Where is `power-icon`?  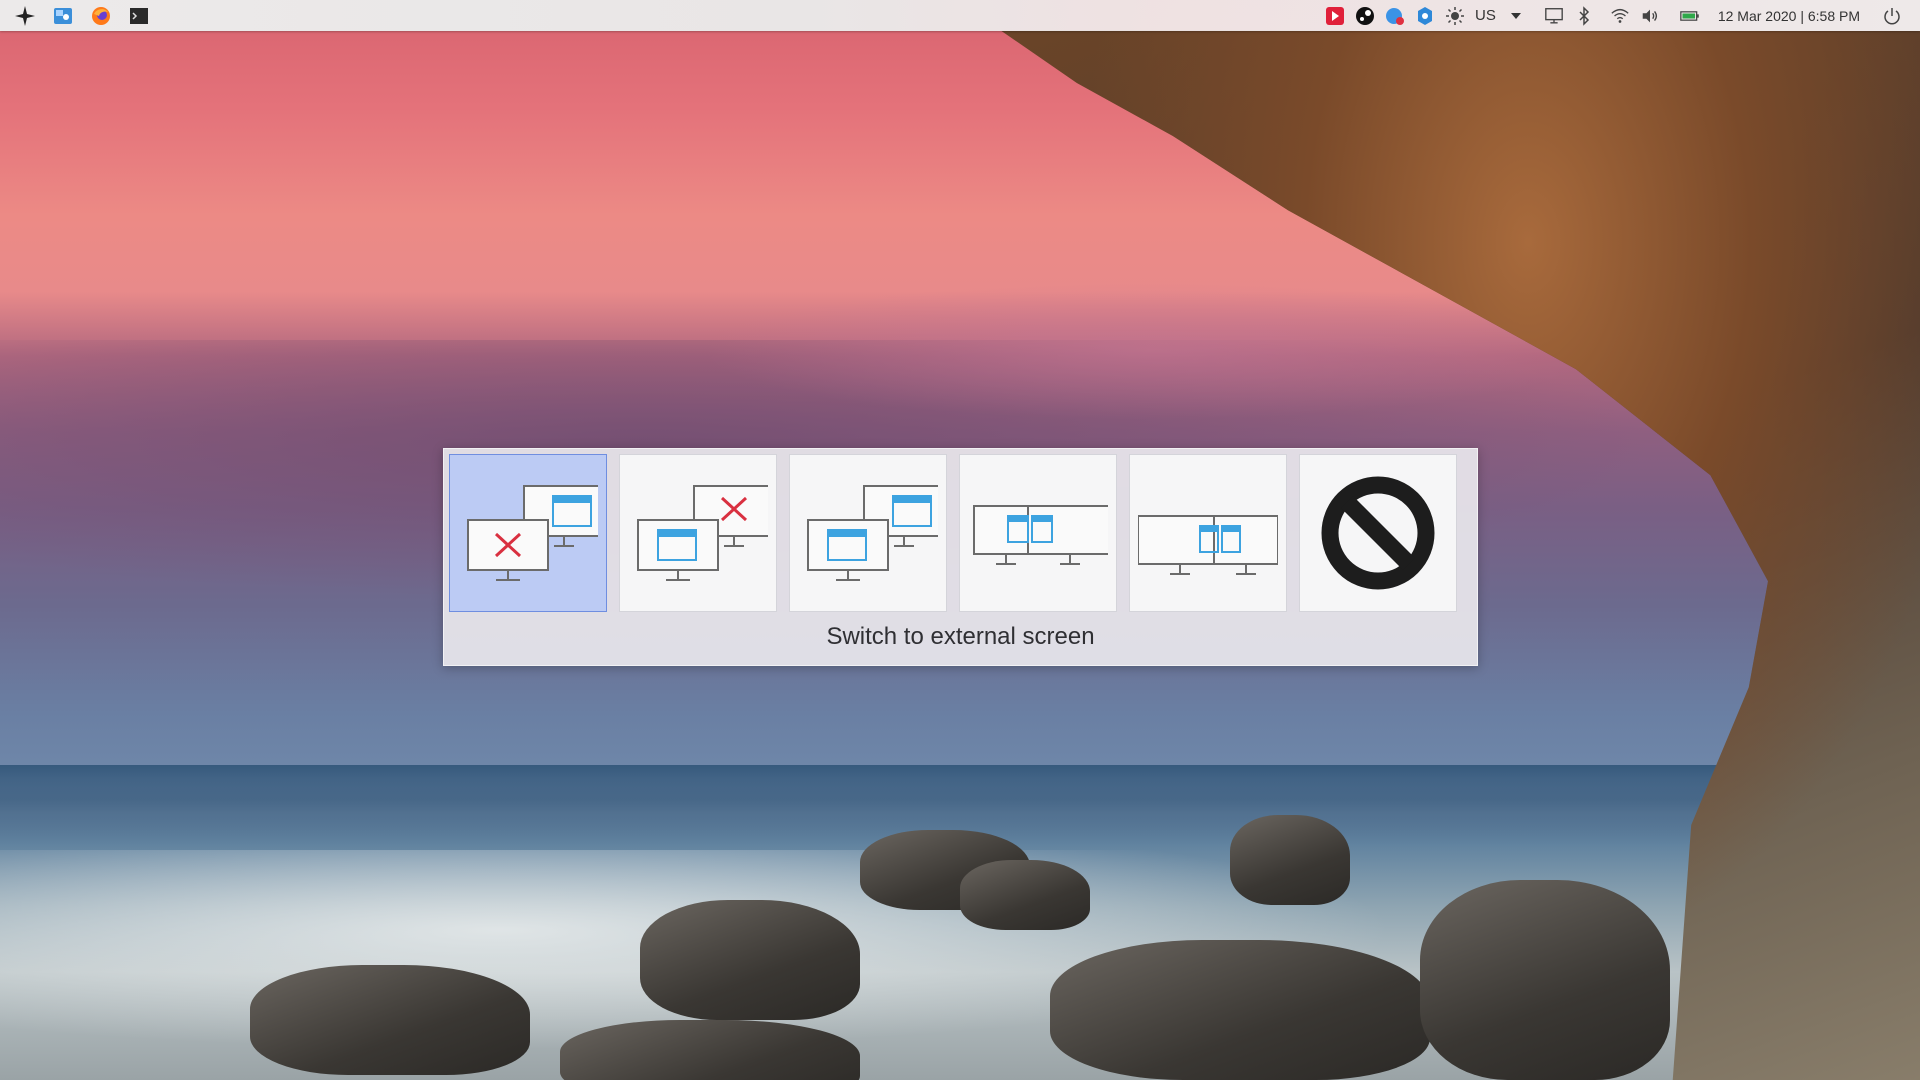 power-icon is located at coordinates (1892, 16).